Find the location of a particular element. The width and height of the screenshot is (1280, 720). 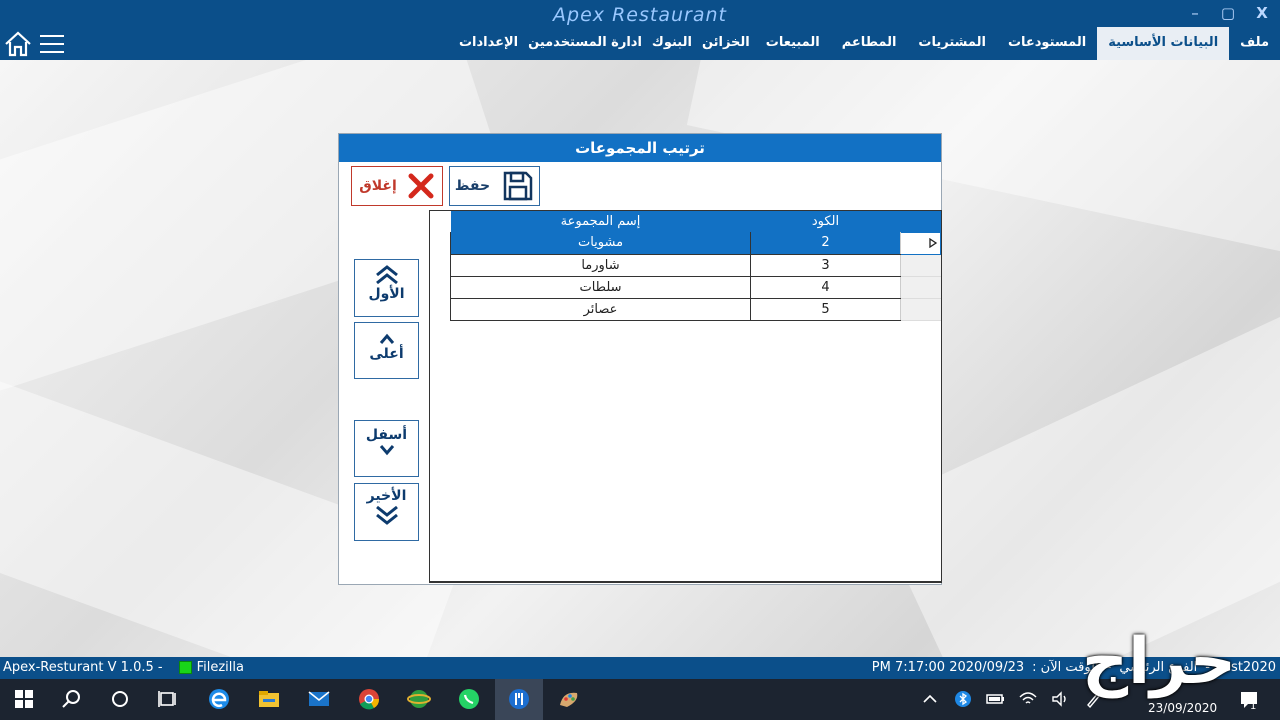

group-name-cell: عصائر is located at coordinates (600, 309).